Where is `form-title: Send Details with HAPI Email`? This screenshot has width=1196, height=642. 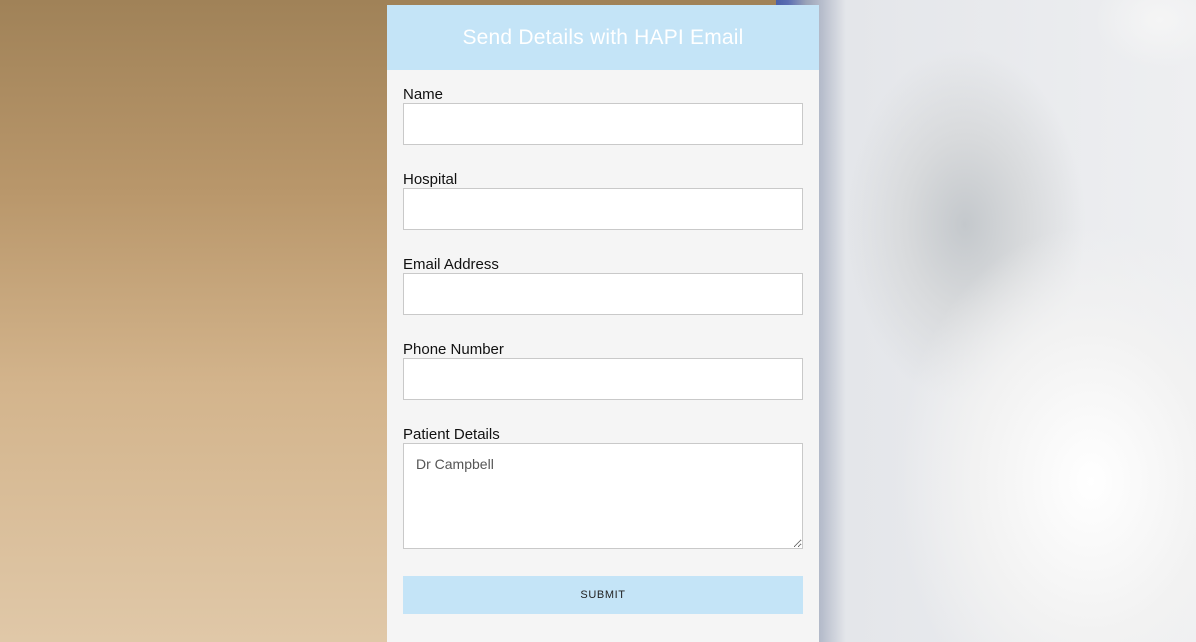
form-title: Send Details with HAPI Email is located at coordinates (603, 37).